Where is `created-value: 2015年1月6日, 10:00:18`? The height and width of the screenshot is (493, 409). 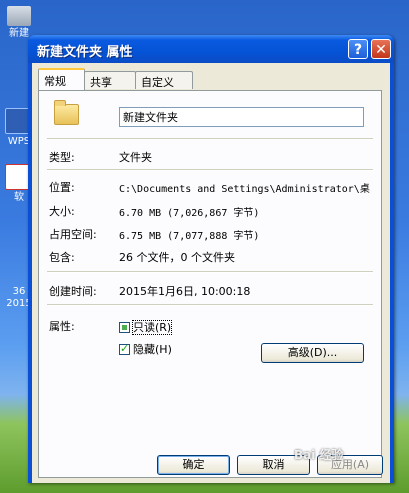 created-value: 2015年1月6日, 10:00:18 is located at coordinates (185, 291).